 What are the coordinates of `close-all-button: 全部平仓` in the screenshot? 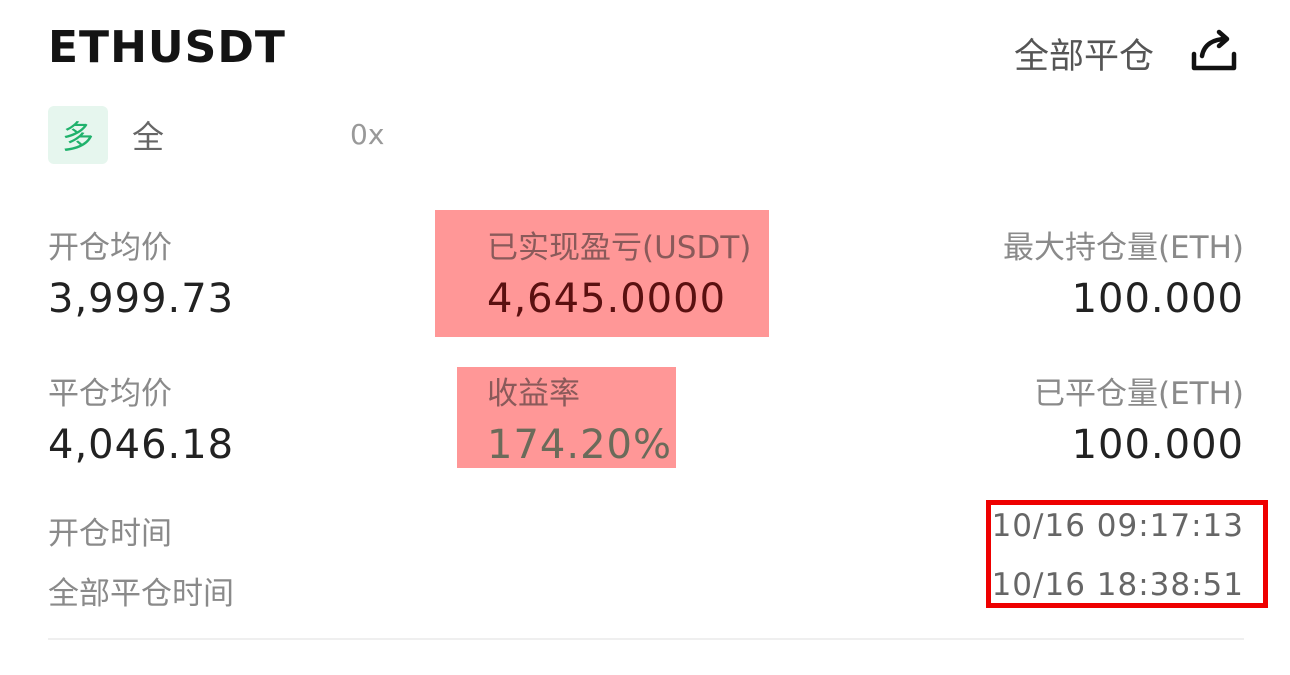 It's located at (1084, 53).